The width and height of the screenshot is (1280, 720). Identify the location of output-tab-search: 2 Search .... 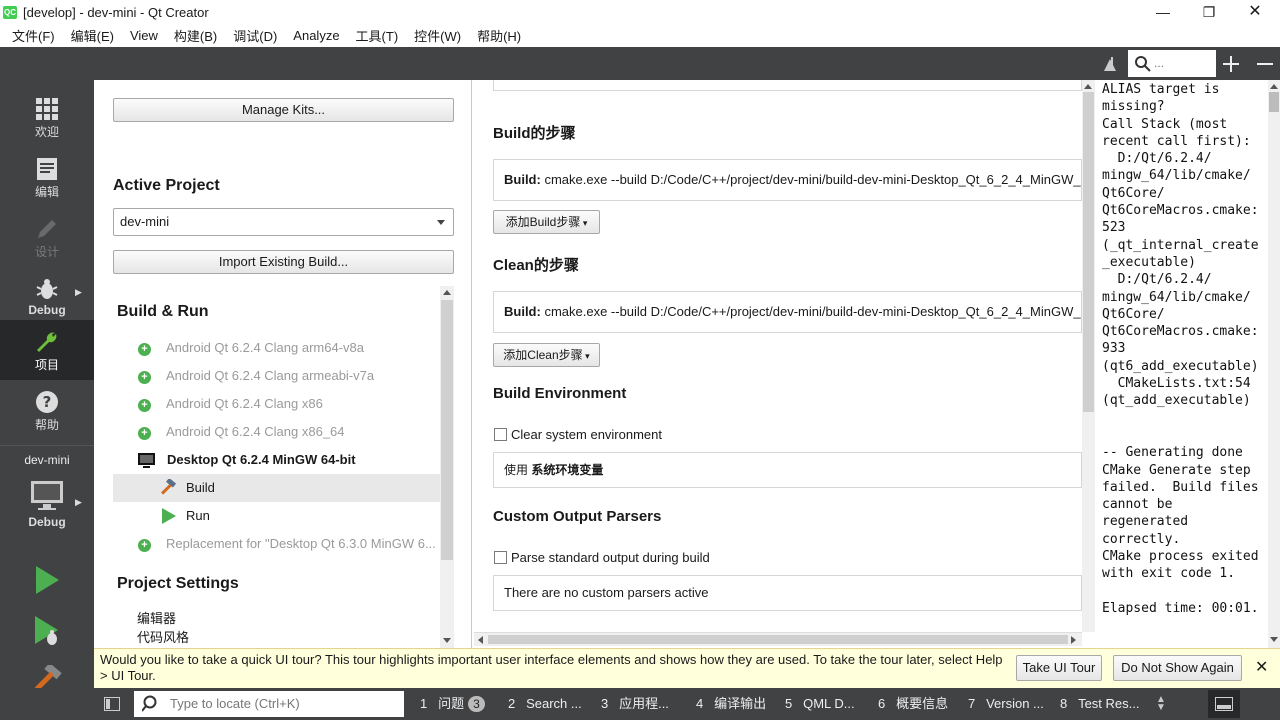
(545, 704).